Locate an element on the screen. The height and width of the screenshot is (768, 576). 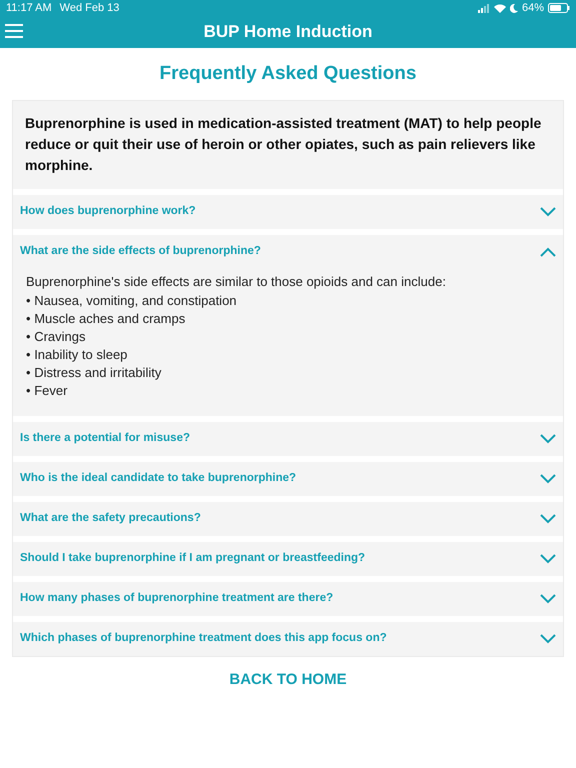
answer-text: Buprenorphine's side effects are similar to those opioids and can include: is located at coordinates (236, 281).